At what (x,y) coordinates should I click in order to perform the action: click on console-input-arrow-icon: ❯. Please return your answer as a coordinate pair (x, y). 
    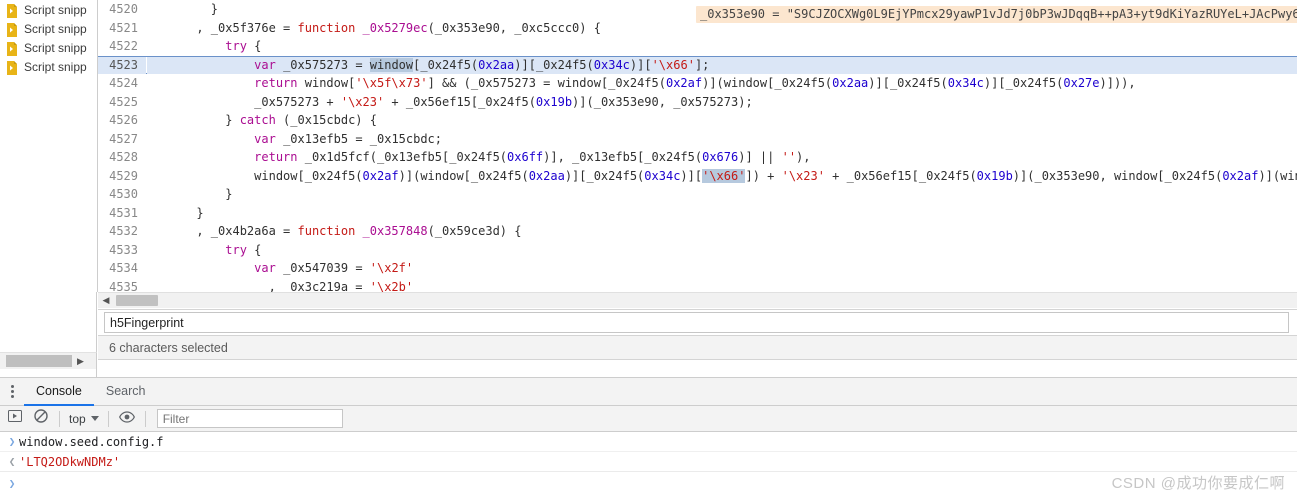
    Looking at the image, I should click on (12, 441).